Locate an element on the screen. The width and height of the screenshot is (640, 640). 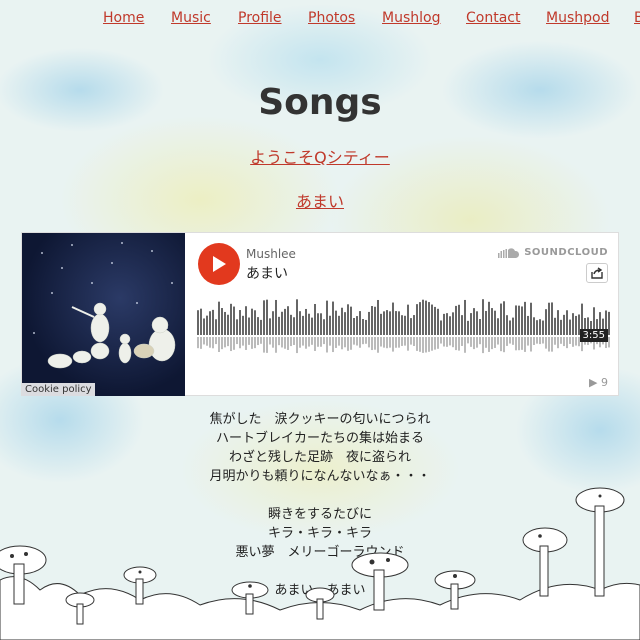
waveform is located at coordinates (403, 329).